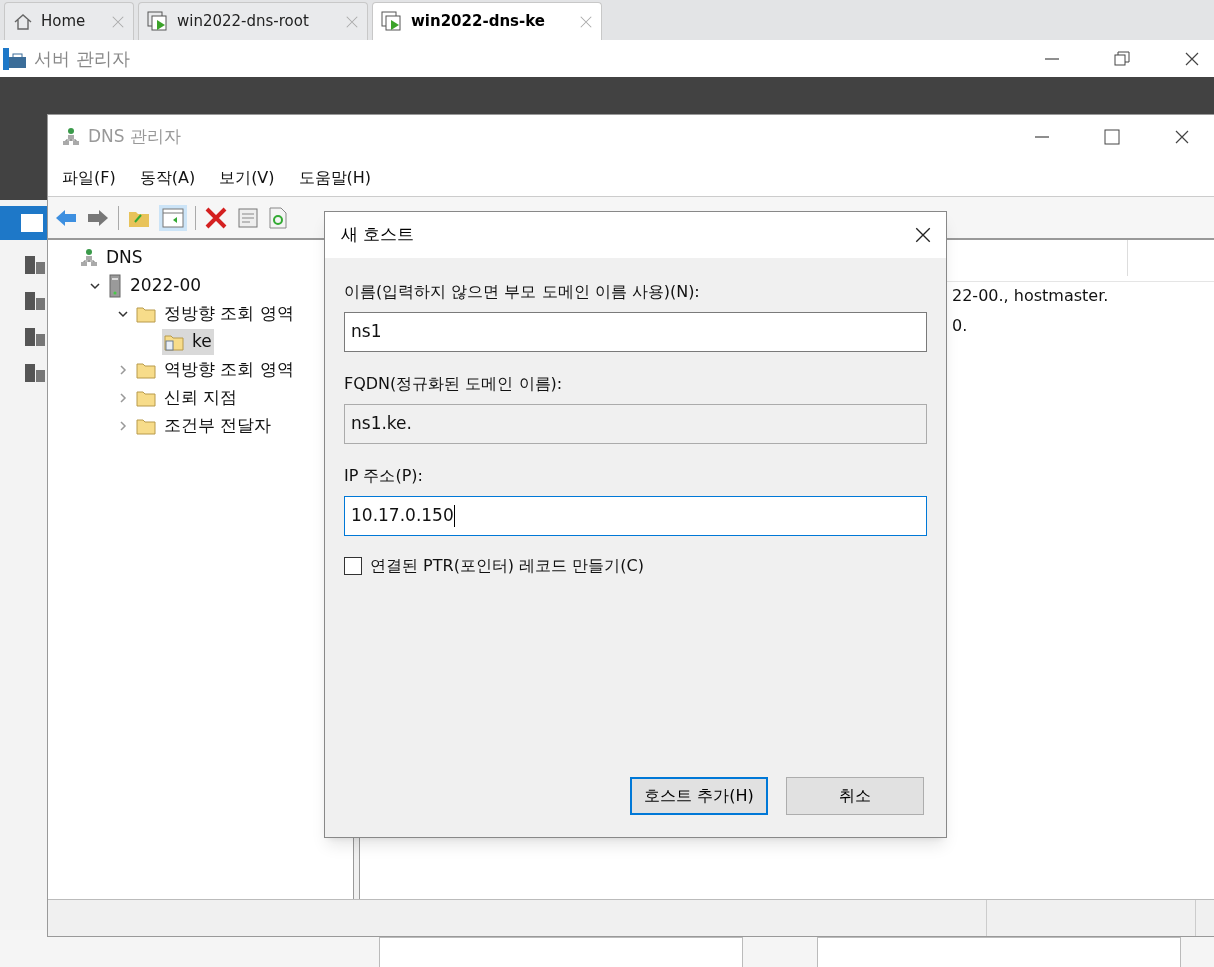 The image size is (1214, 967). What do you see at coordinates (69, 21) in the screenshot?
I see `browser-tab: Home` at bounding box center [69, 21].